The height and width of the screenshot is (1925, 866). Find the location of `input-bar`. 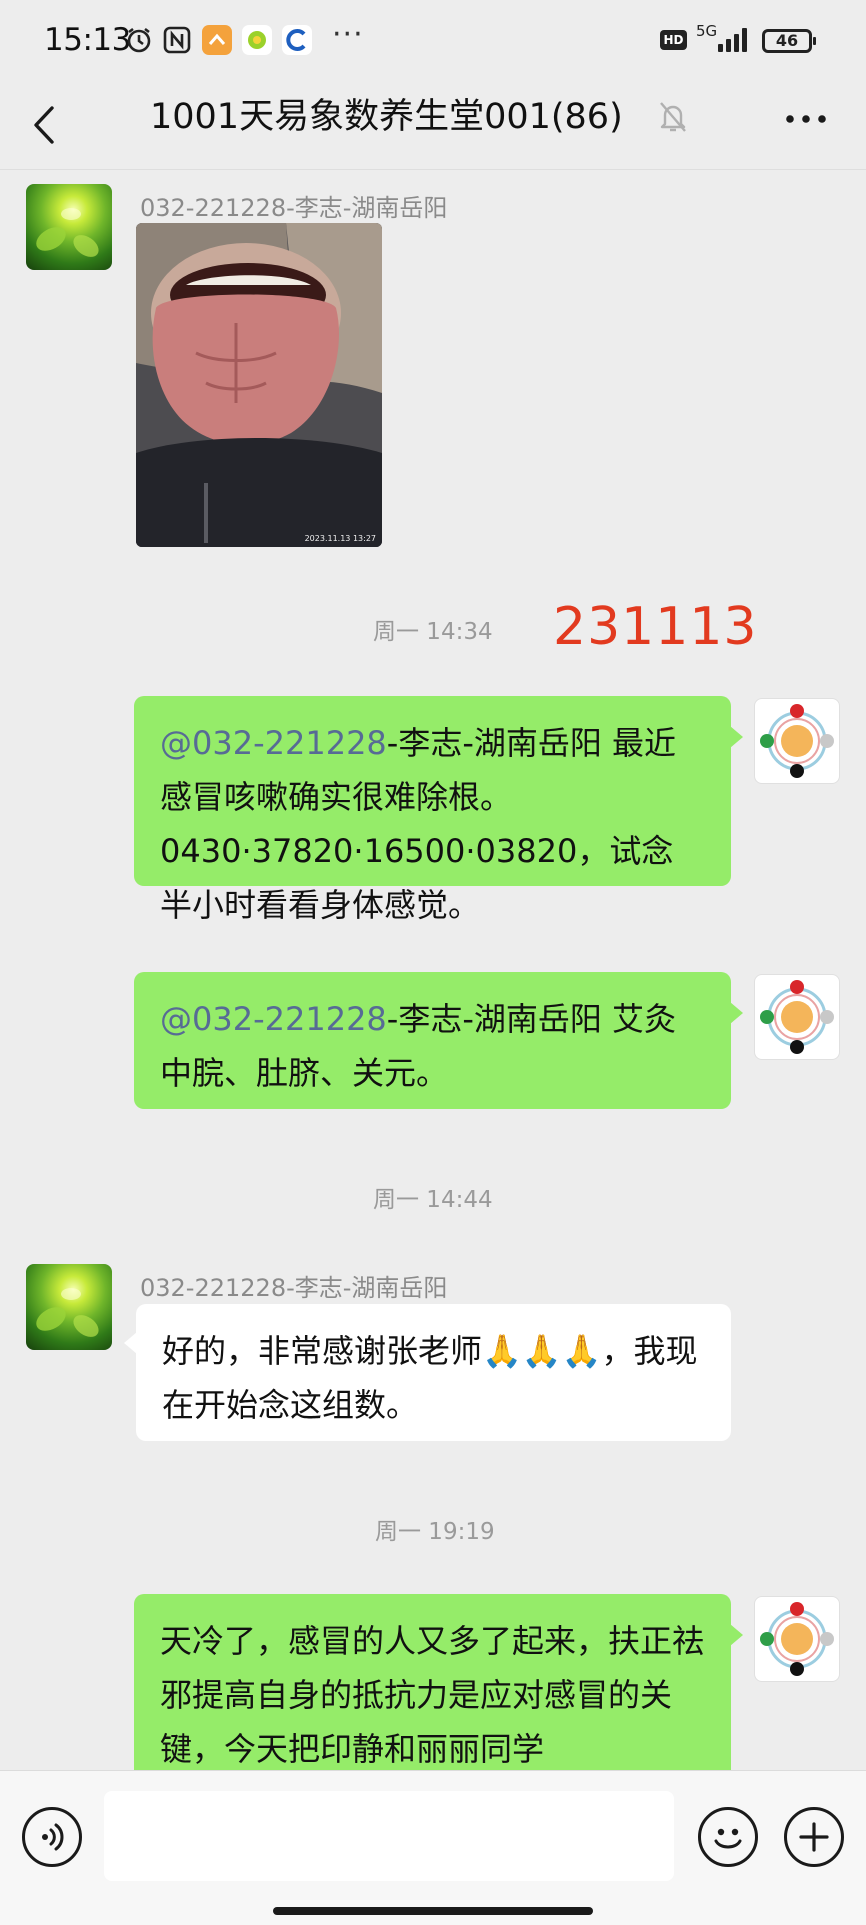

input-bar is located at coordinates (433, 1847).